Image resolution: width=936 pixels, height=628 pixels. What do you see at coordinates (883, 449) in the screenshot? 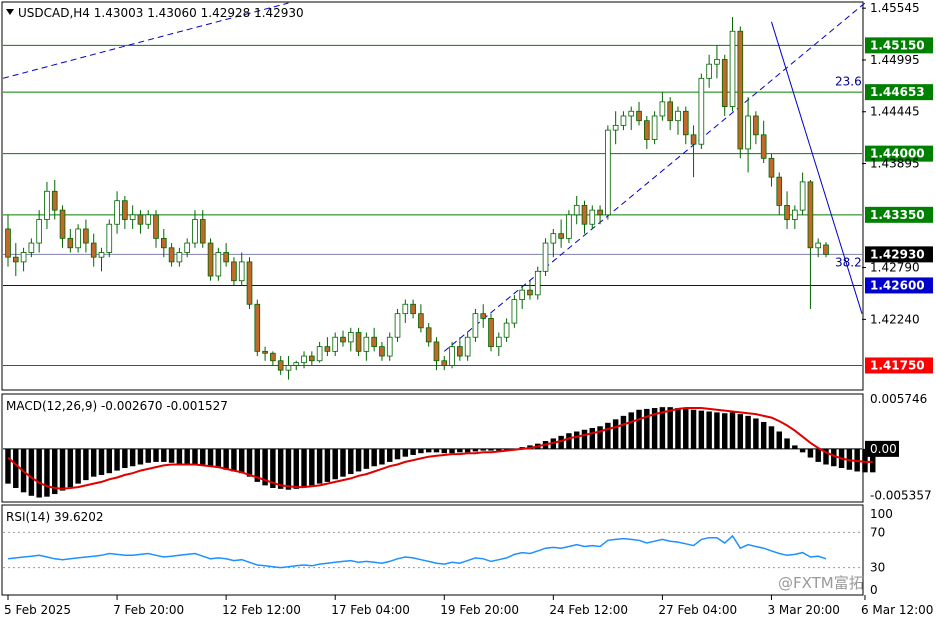
I see `macd-tick-label: 0.00` at bounding box center [883, 449].